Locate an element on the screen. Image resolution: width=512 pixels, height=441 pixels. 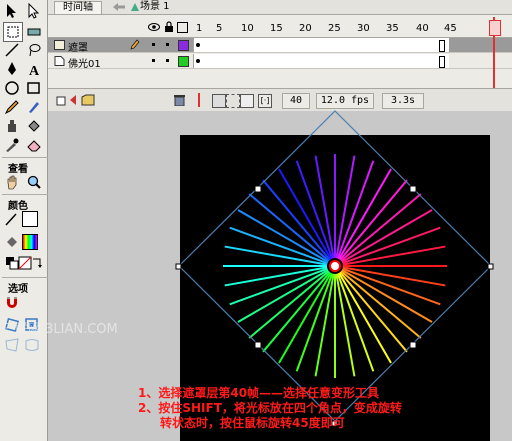
transform-center-point is located at coordinates (335, 266).